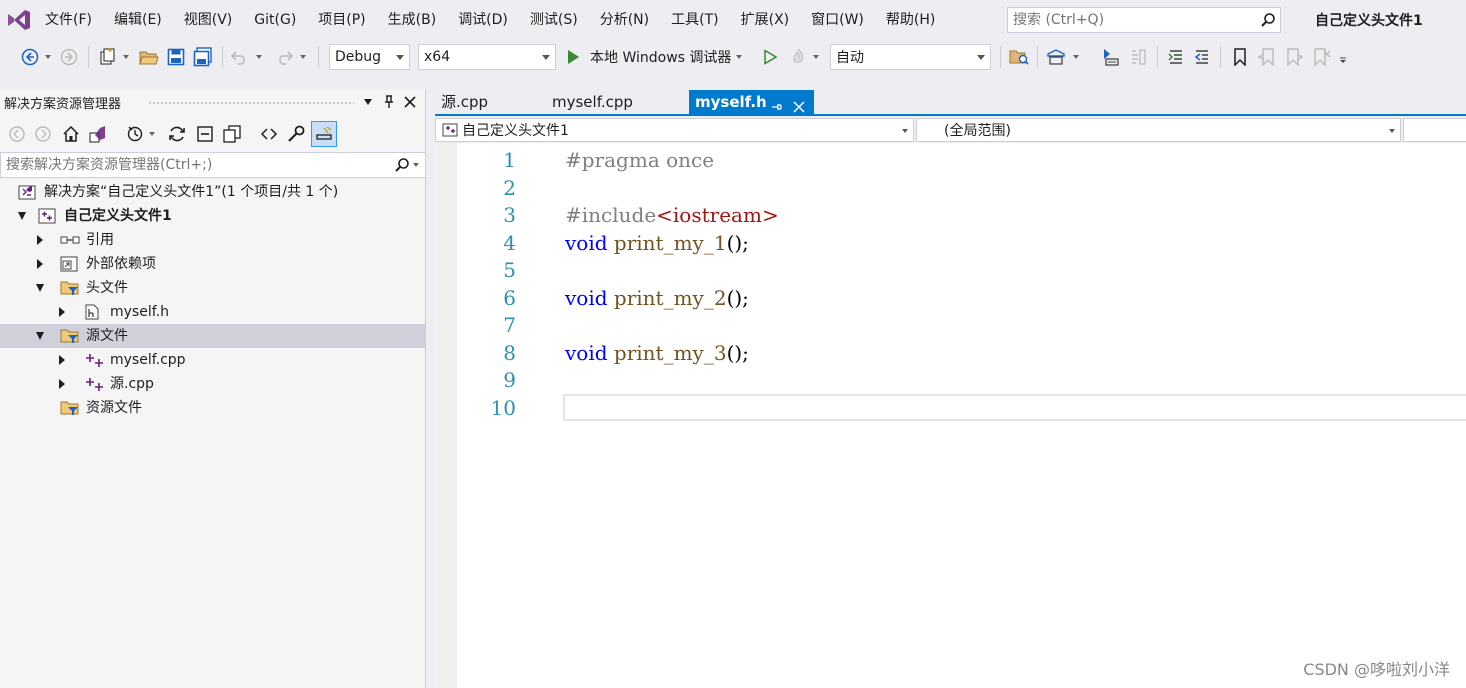 The width and height of the screenshot is (1466, 688). Describe the element at coordinates (950, 160) in the screenshot. I see `code-line: 1 #pragma once` at that location.